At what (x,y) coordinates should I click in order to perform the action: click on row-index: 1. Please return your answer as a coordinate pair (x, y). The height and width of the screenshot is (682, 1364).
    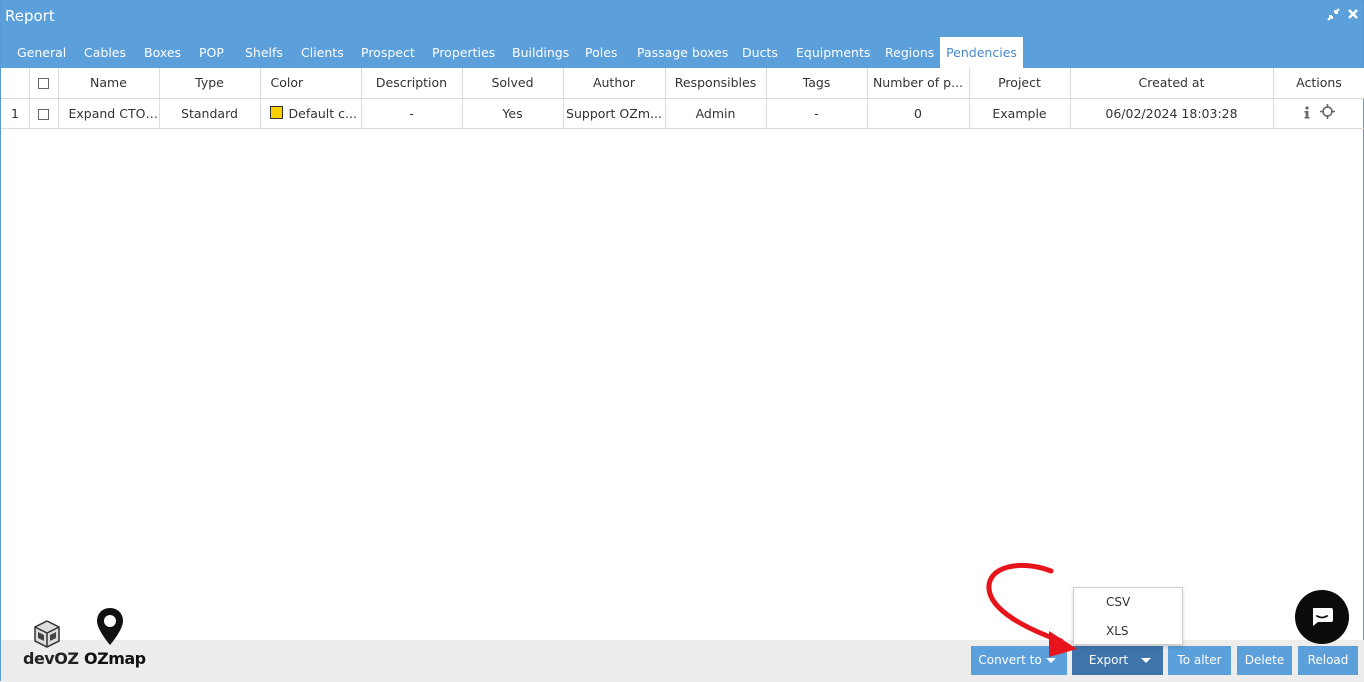
    Looking at the image, I should click on (15, 113).